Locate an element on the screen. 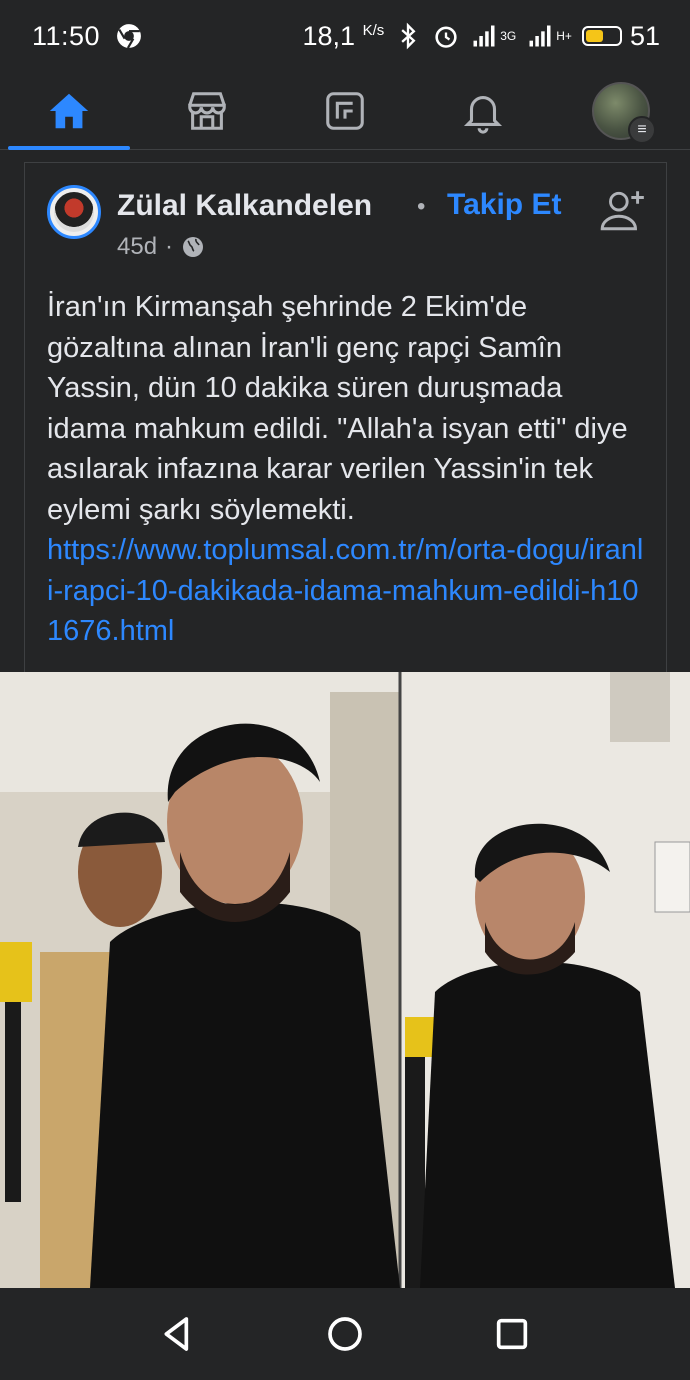 The width and height of the screenshot is (690, 1380). top-navigation: ≡ is located at coordinates (345, 111).